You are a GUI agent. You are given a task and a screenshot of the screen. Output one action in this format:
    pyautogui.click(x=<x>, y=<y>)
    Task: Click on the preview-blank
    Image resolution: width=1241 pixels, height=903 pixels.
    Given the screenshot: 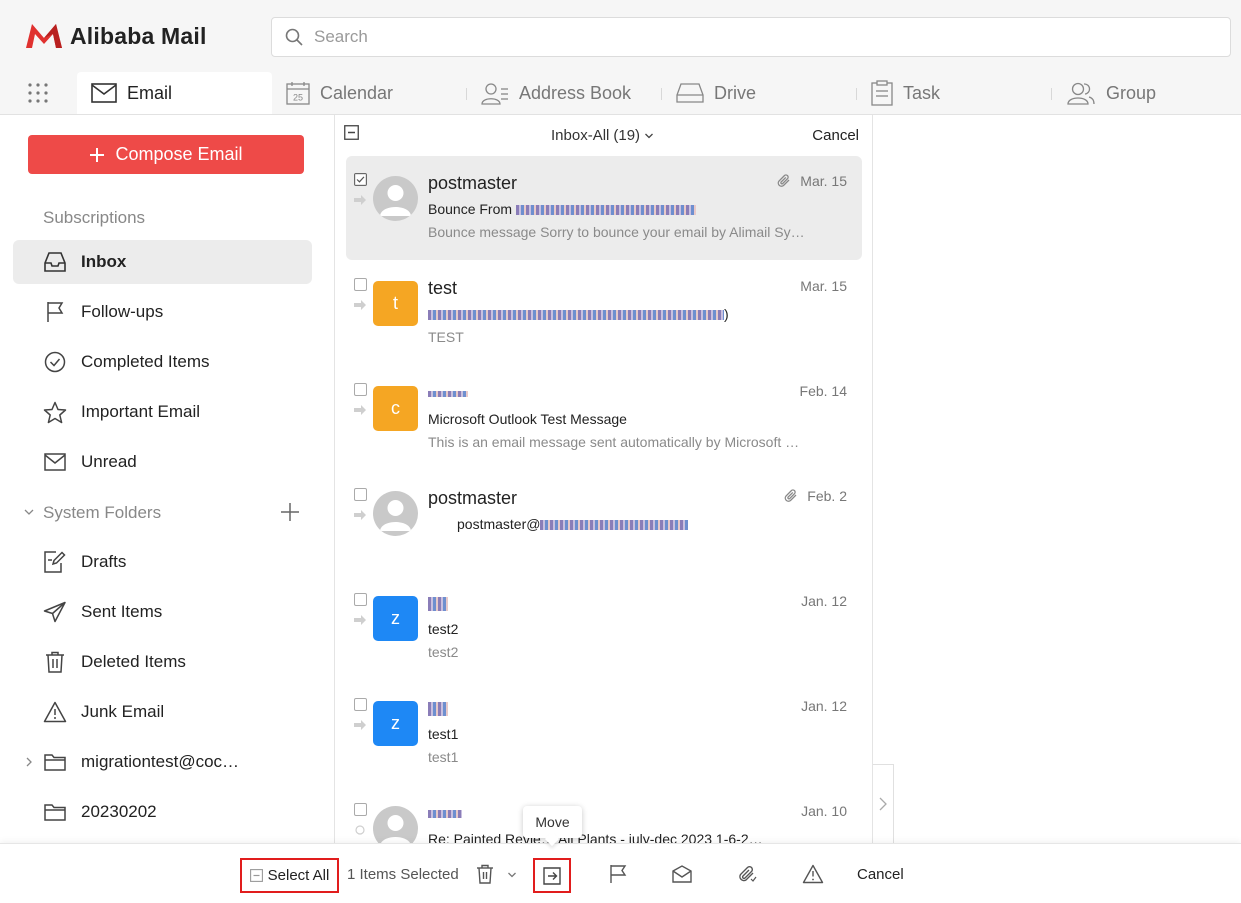 What is the action you would take?
    pyautogui.click(x=621, y=550)
    